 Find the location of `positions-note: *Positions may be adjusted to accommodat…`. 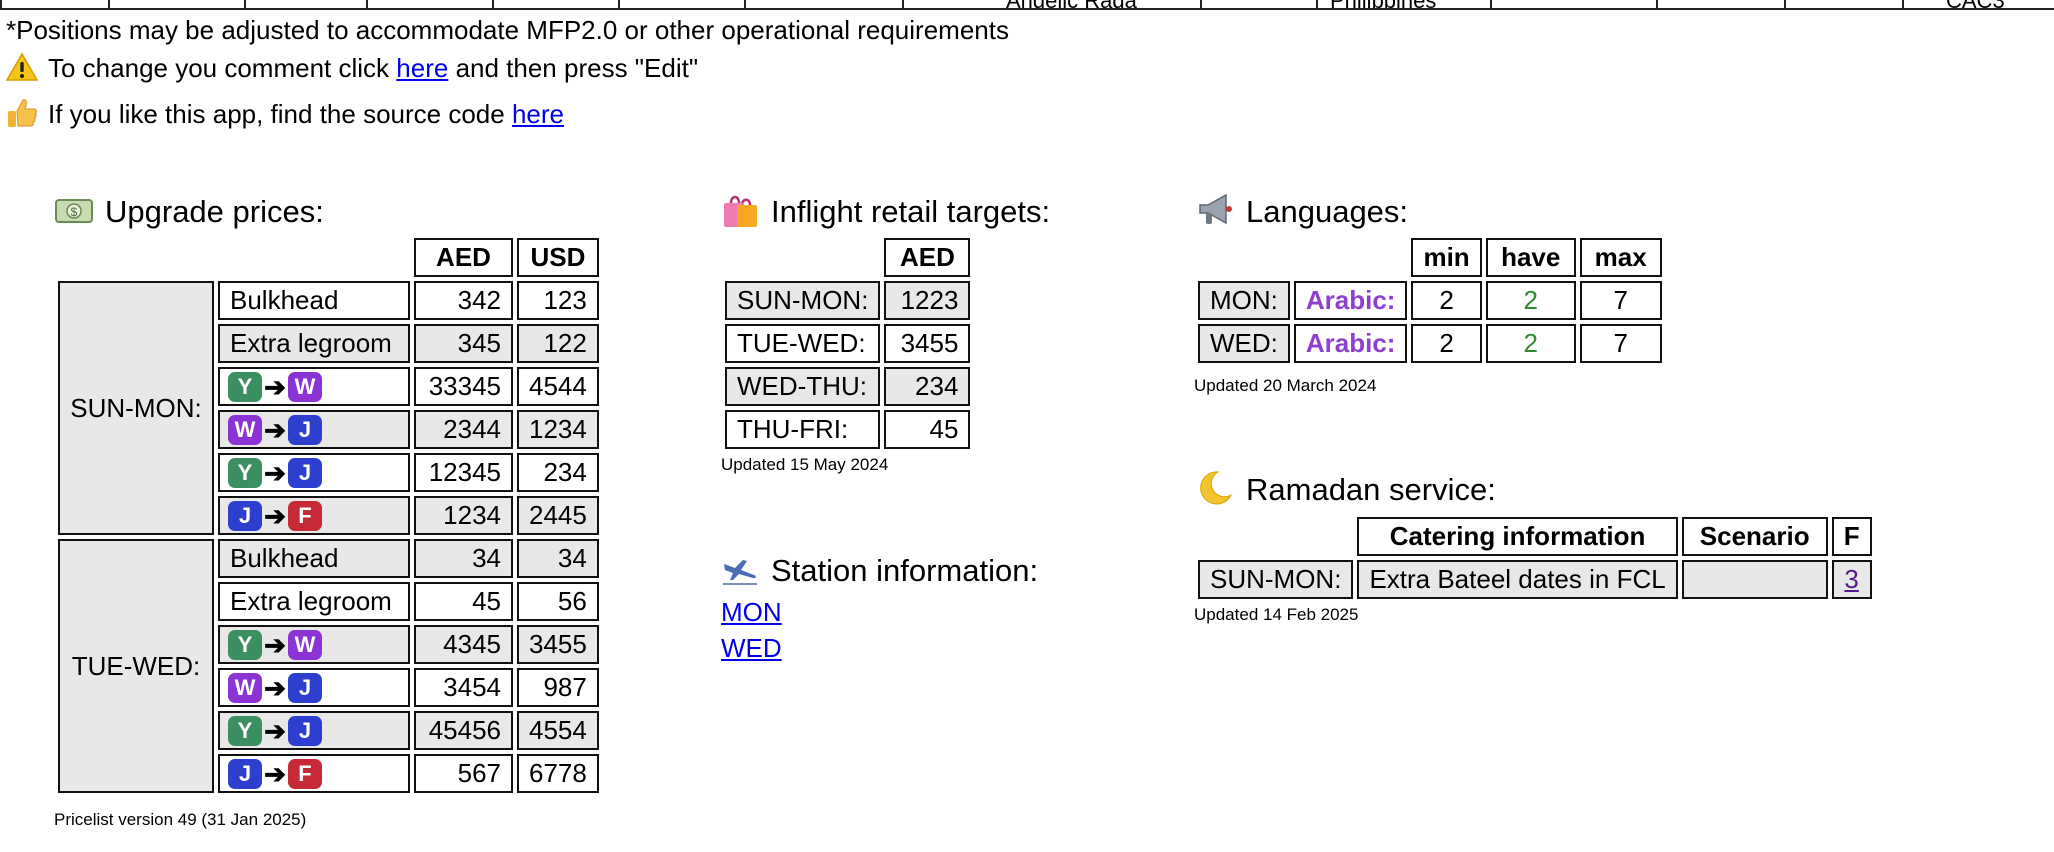

positions-note: *Positions may be adjusted to accommodat… is located at coordinates (507, 30).